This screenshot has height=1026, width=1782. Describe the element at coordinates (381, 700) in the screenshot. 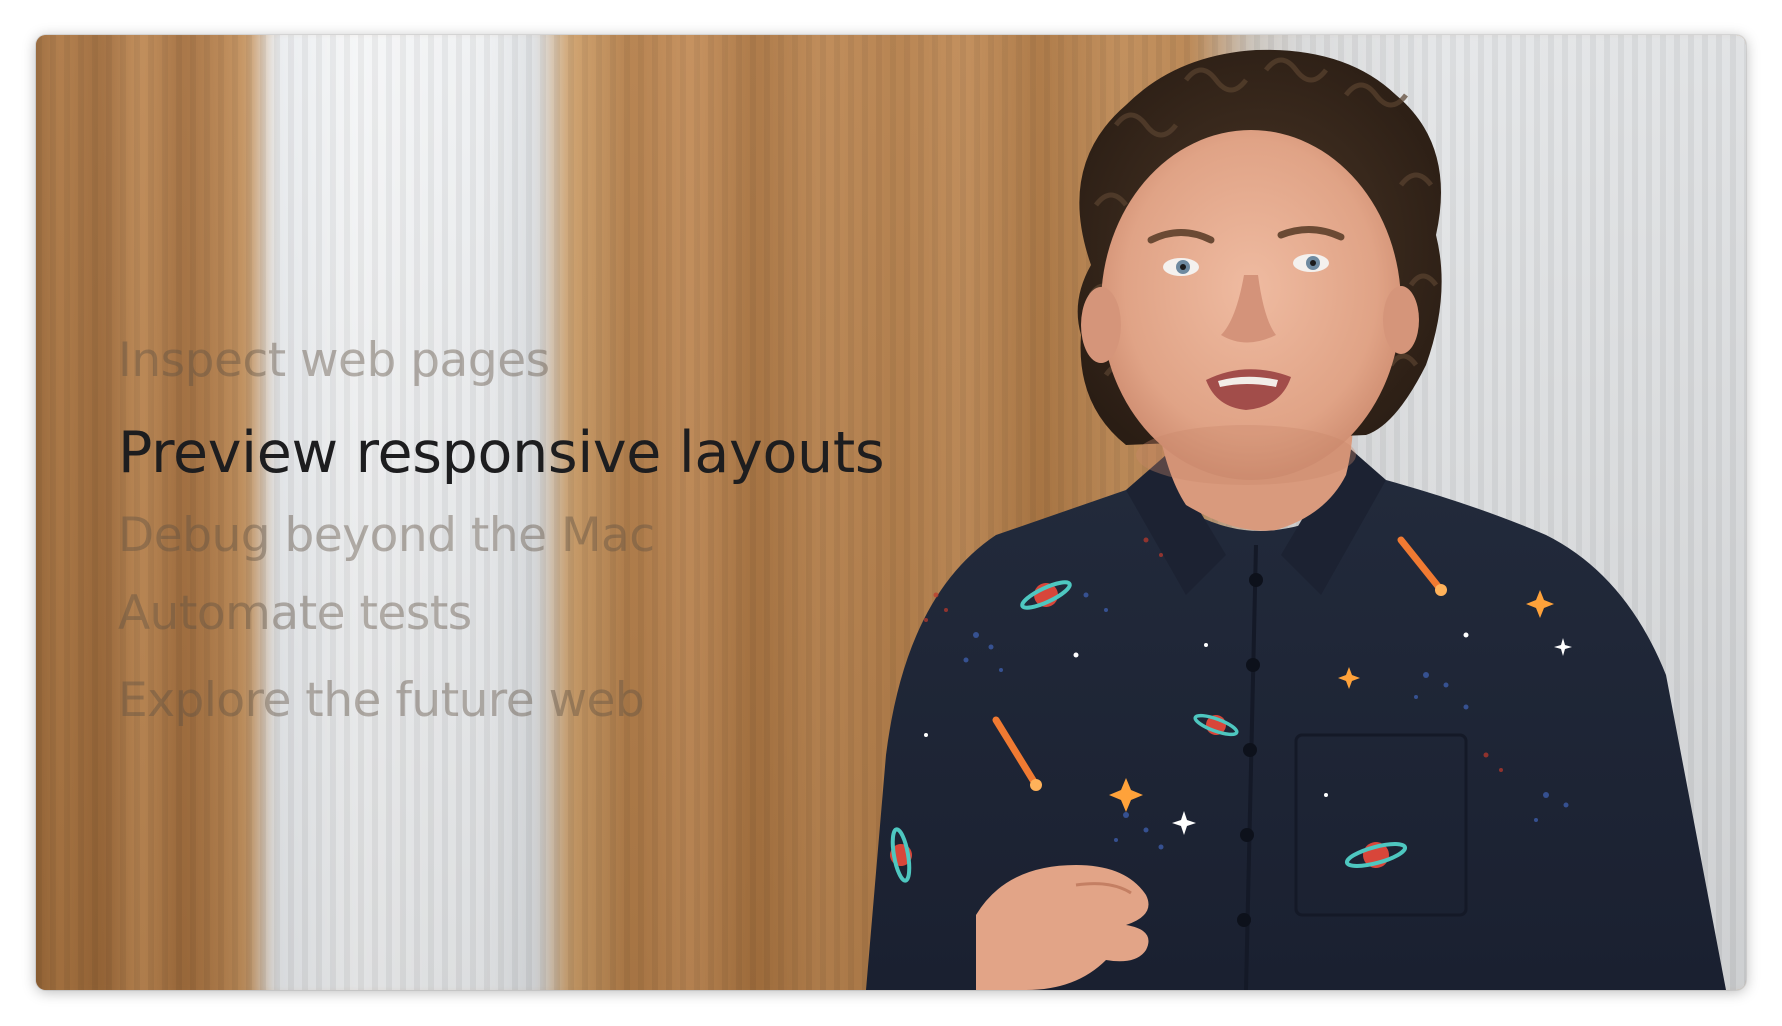

I see `topic-explore-the-future-web: Explore the future web` at that location.